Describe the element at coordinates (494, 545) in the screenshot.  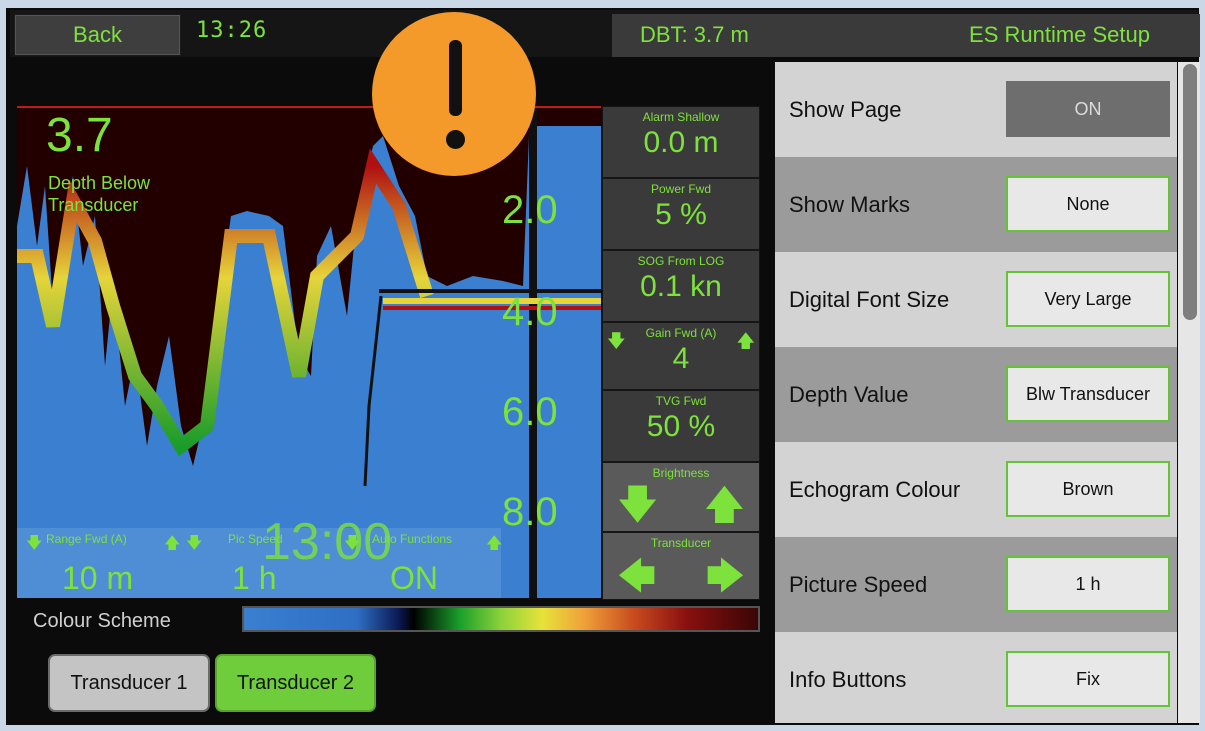
I see `auto-functions-up-arrow-icon: 🡅` at that location.